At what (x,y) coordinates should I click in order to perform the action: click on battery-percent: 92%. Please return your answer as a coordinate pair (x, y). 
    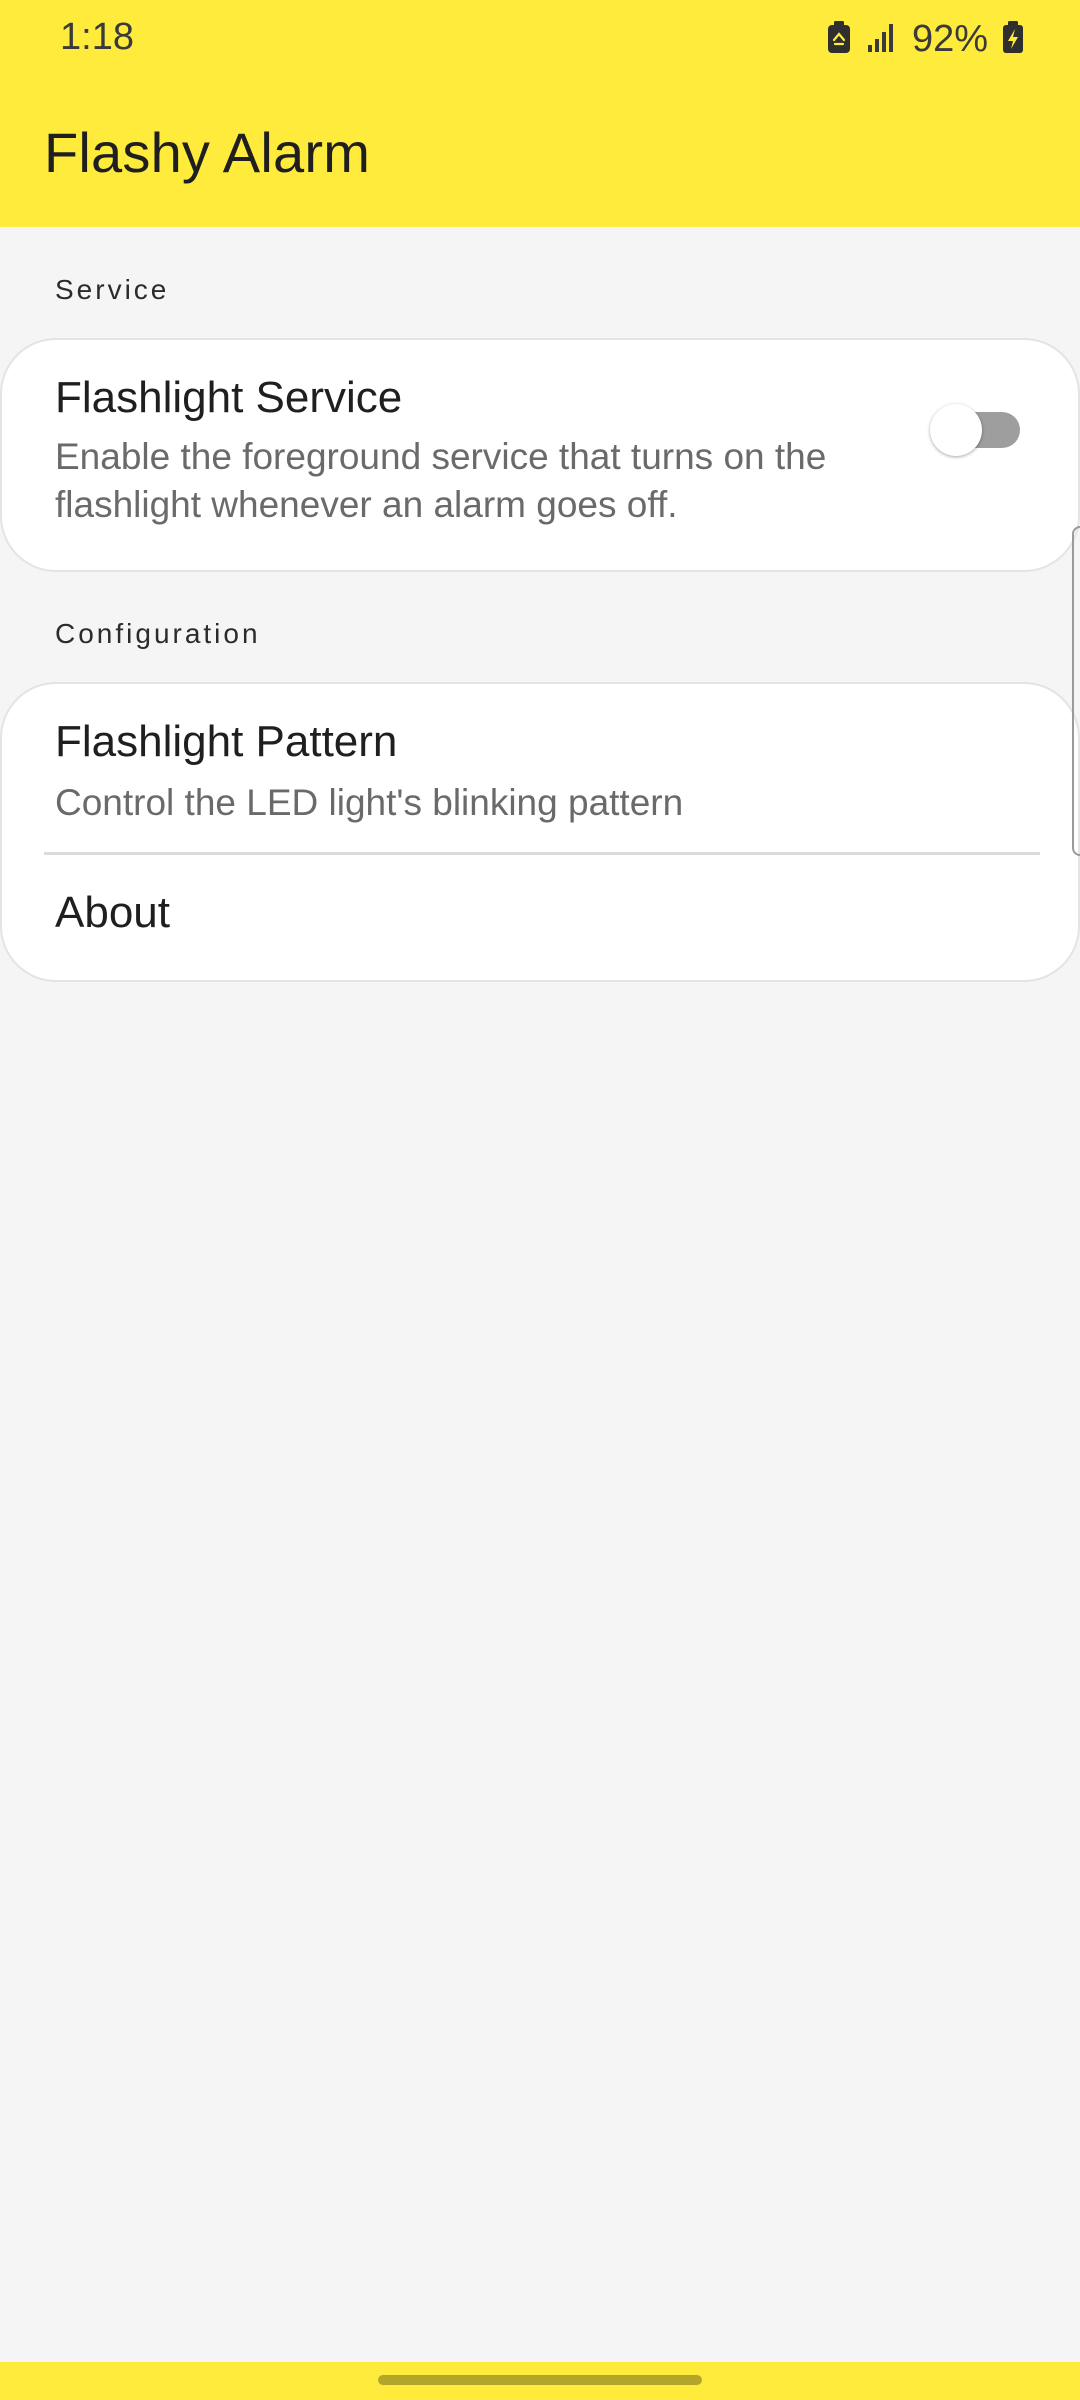
    Looking at the image, I should click on (949, 38).